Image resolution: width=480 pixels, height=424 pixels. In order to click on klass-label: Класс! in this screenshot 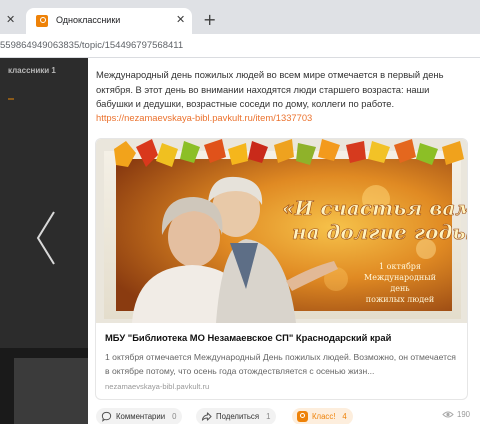, I will do `click(324, 416)`.